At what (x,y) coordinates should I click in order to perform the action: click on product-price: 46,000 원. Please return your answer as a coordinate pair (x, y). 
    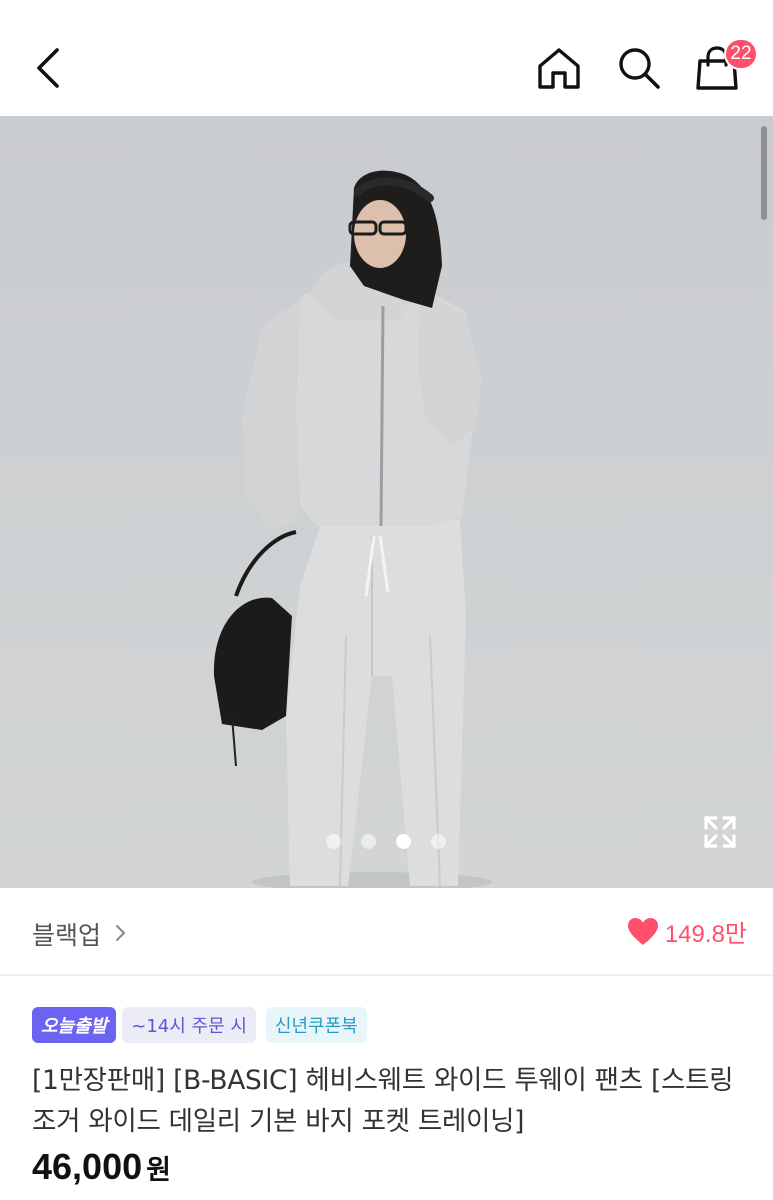
    Looking at the image, I should click on (101, 1167).